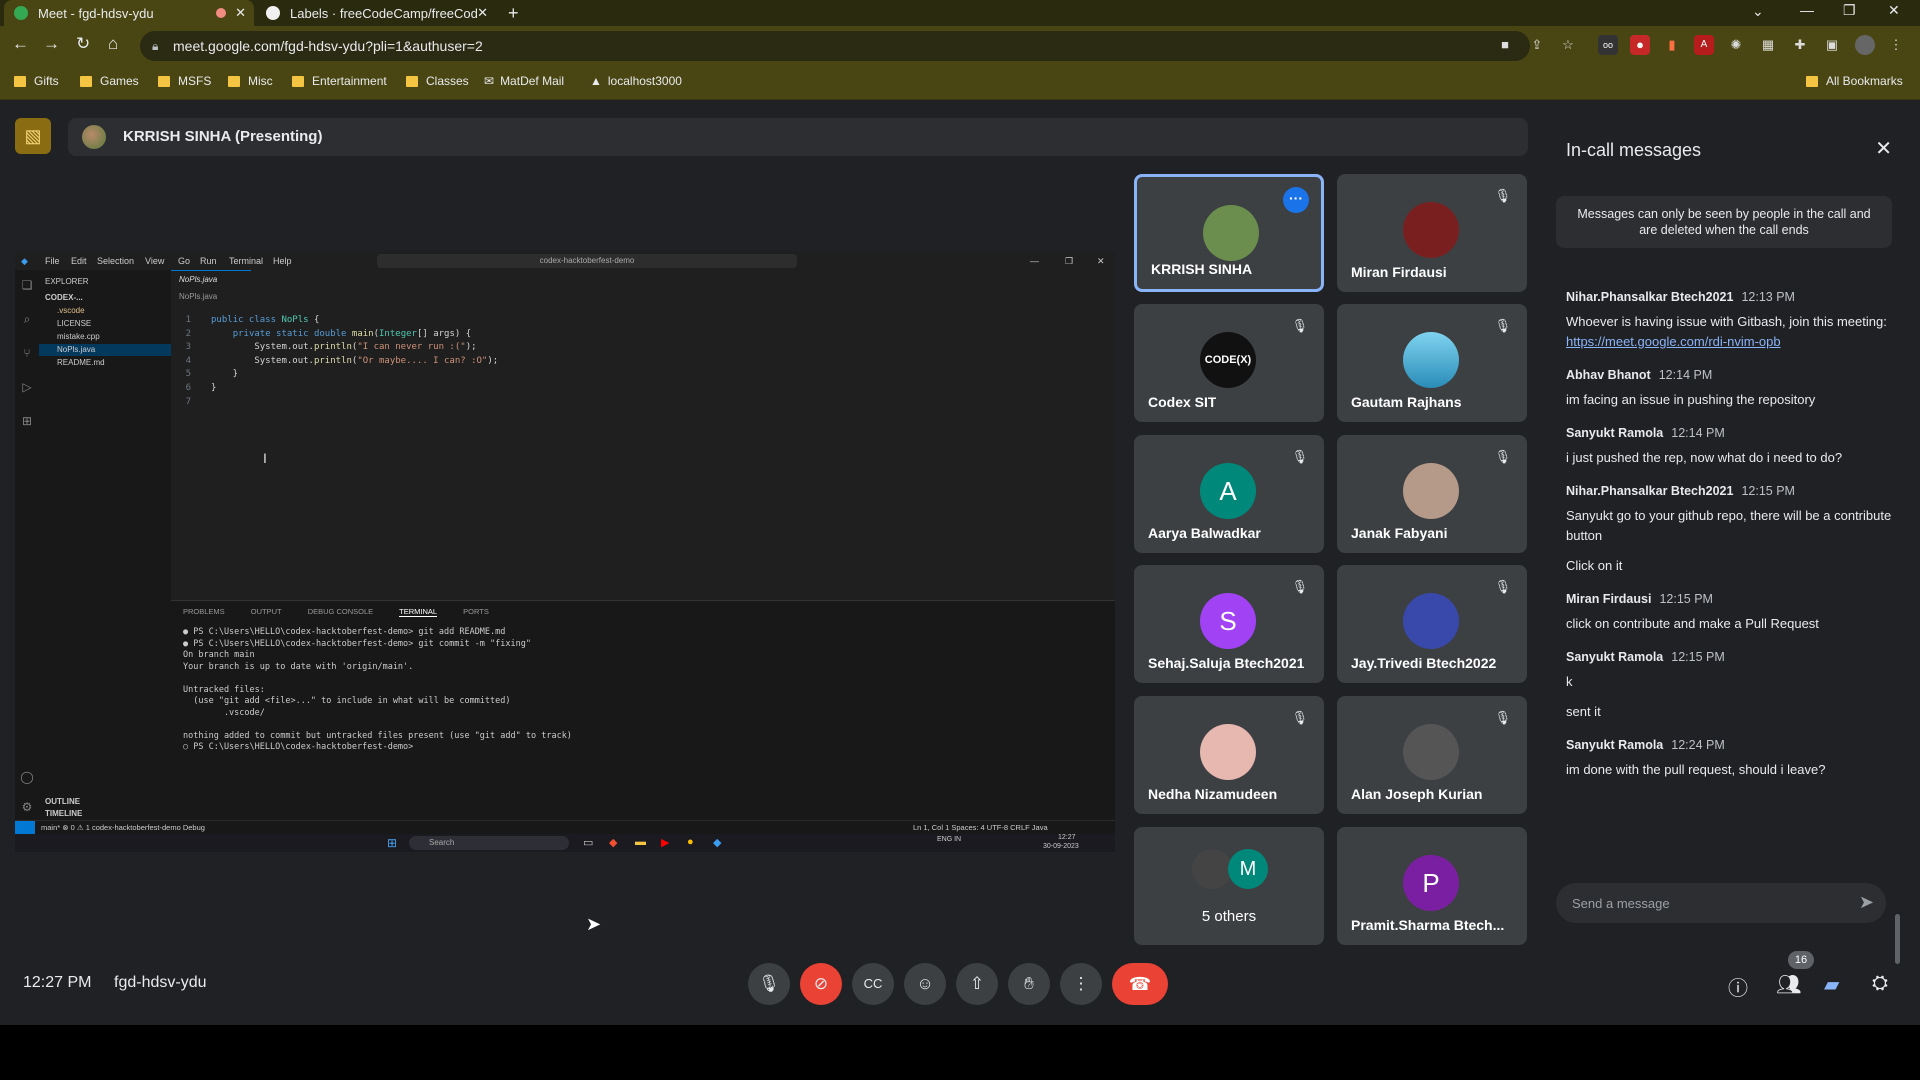  What do you see at coordinates (1568, 45) in the screenshot?
I see `bookmark-star-icon: ☆` at bounding box center [1568, 45].